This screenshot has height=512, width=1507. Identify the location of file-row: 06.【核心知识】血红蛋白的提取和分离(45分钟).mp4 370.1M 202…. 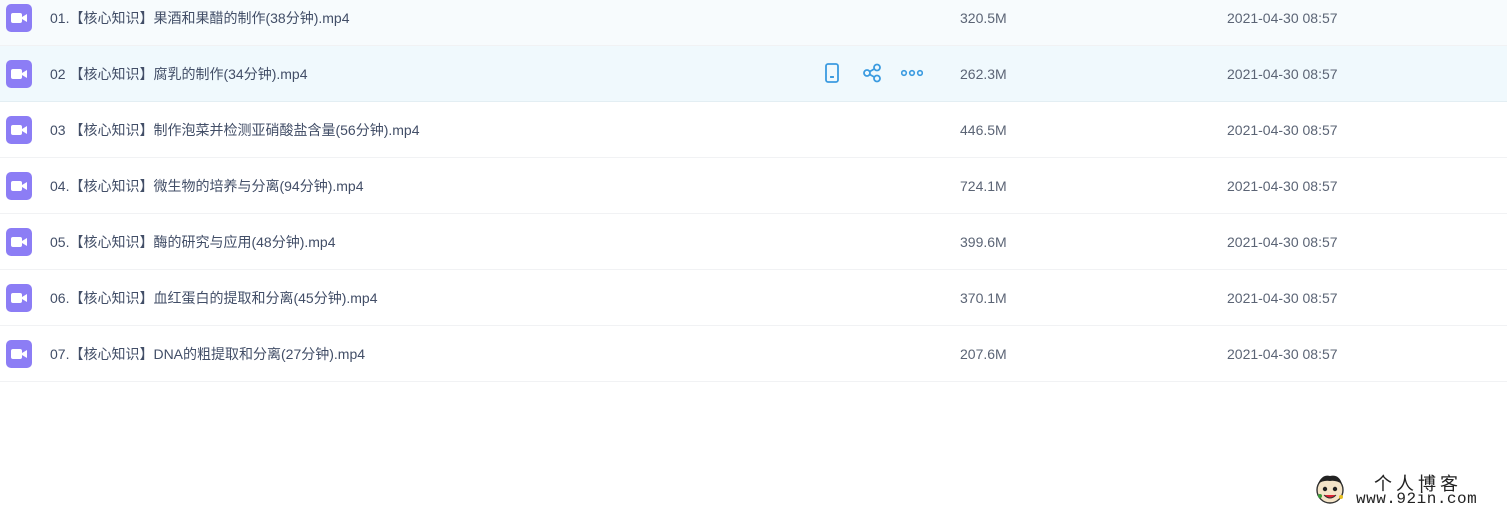
(753, 298).